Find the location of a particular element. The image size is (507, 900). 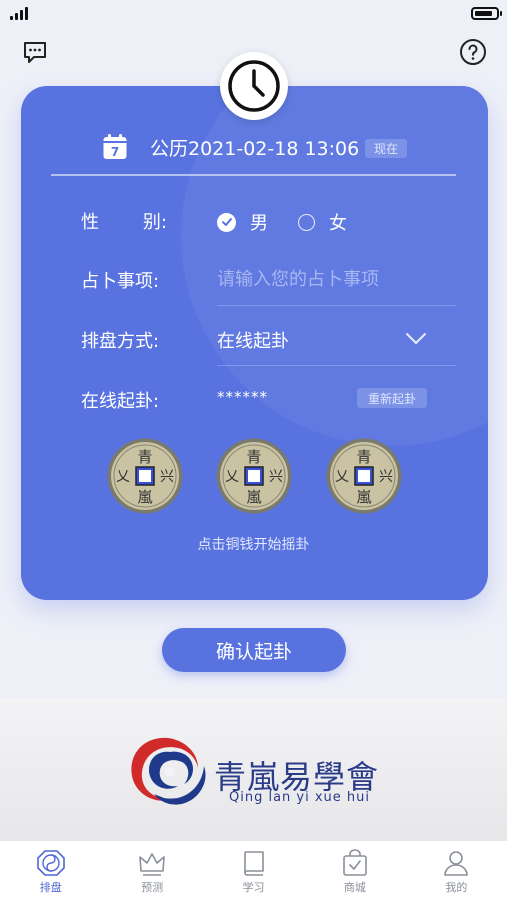

battery-icon is located at coordinates (486, 13).